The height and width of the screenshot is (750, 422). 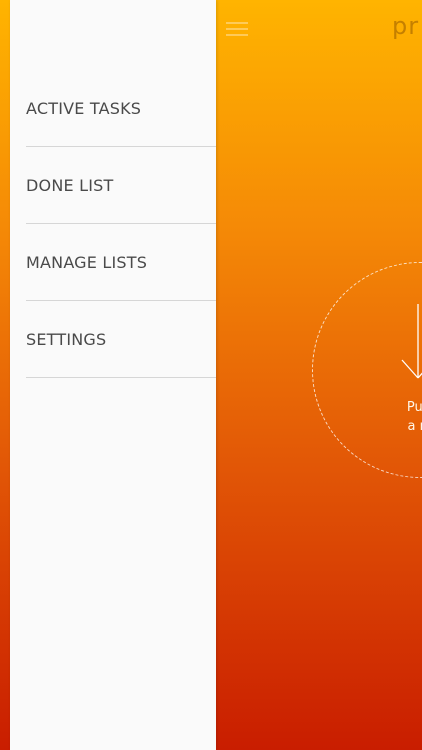 I want to click on menu-item-settings: SETTINGS, so click(x=121, y=339).